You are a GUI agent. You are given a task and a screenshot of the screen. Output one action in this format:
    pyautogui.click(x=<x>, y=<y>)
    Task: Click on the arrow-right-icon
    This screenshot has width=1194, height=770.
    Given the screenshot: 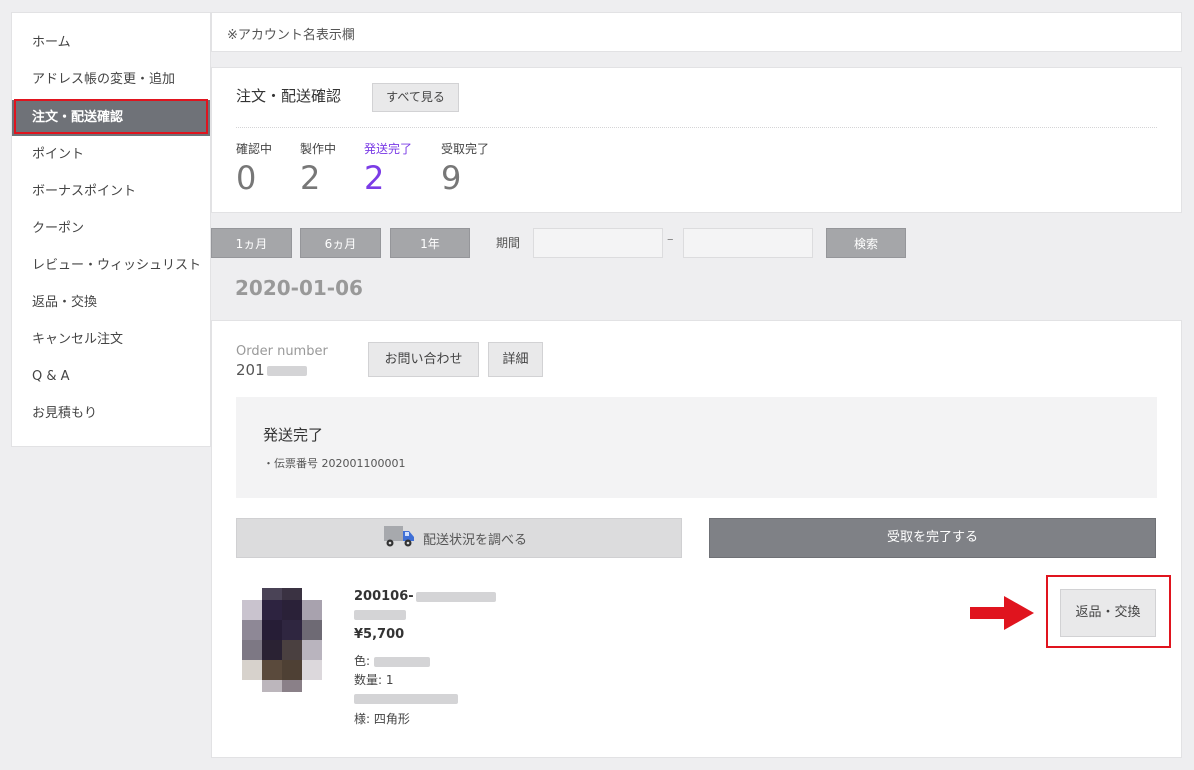 What is the action you would take?
    pyautogui.click(x=1002, y=615)
    